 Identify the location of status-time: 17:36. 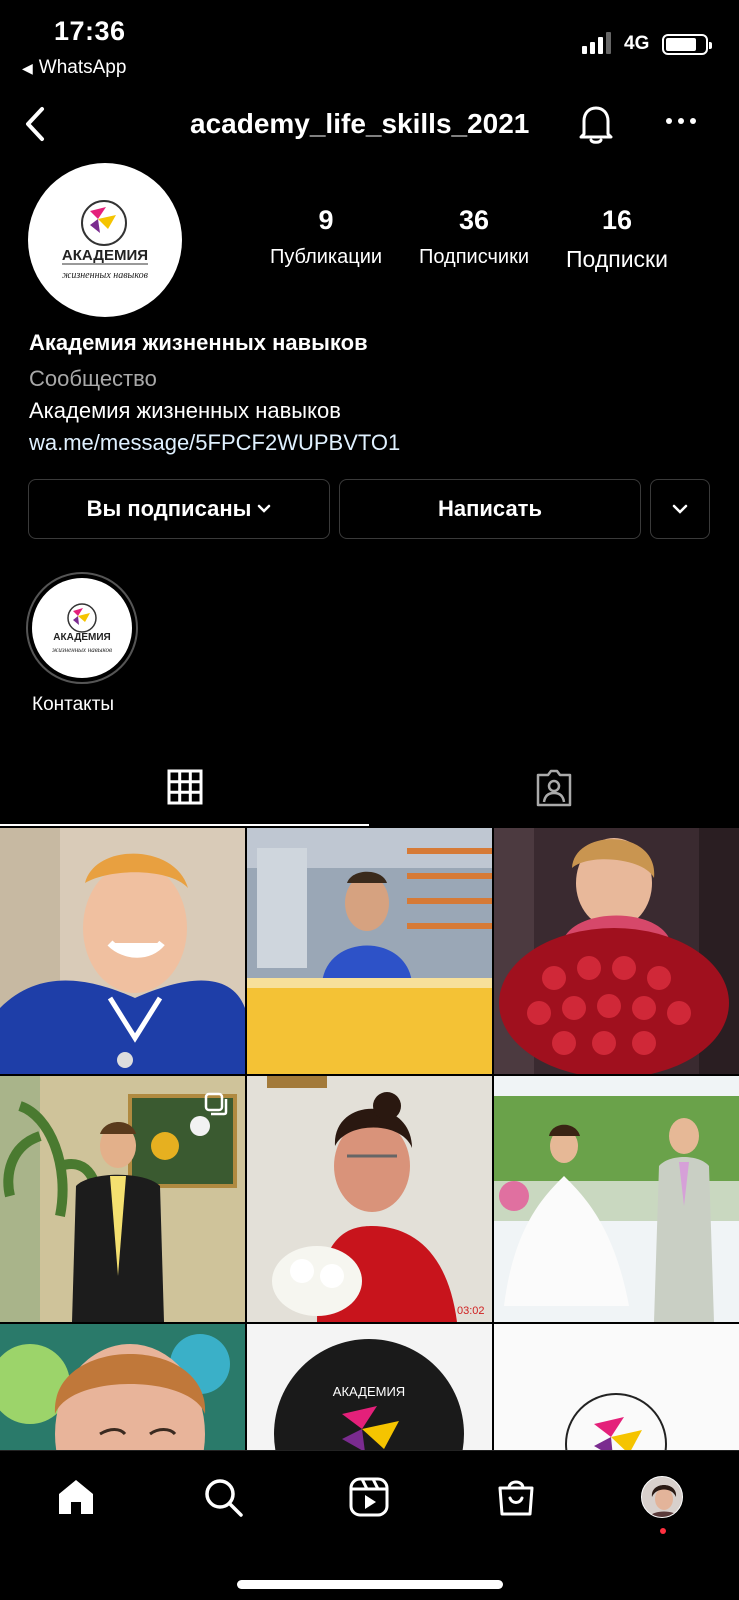
(90, 31).